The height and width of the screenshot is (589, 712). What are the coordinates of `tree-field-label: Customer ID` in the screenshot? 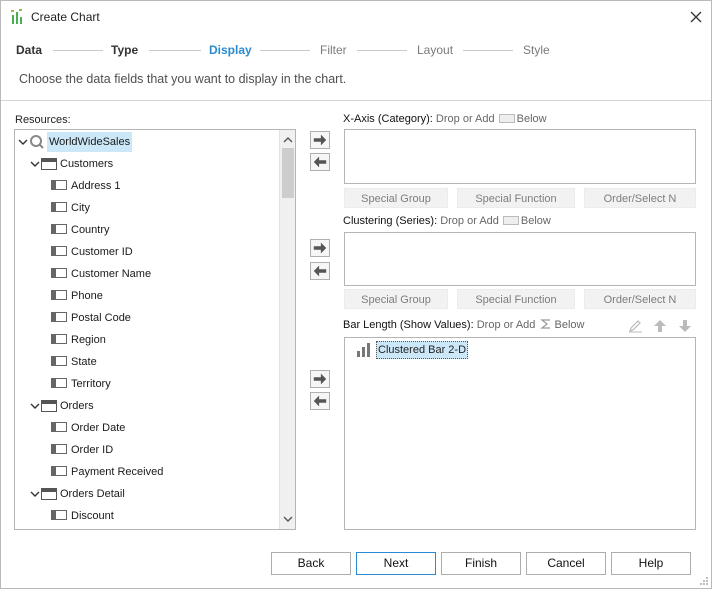 It's located at (102, 252).